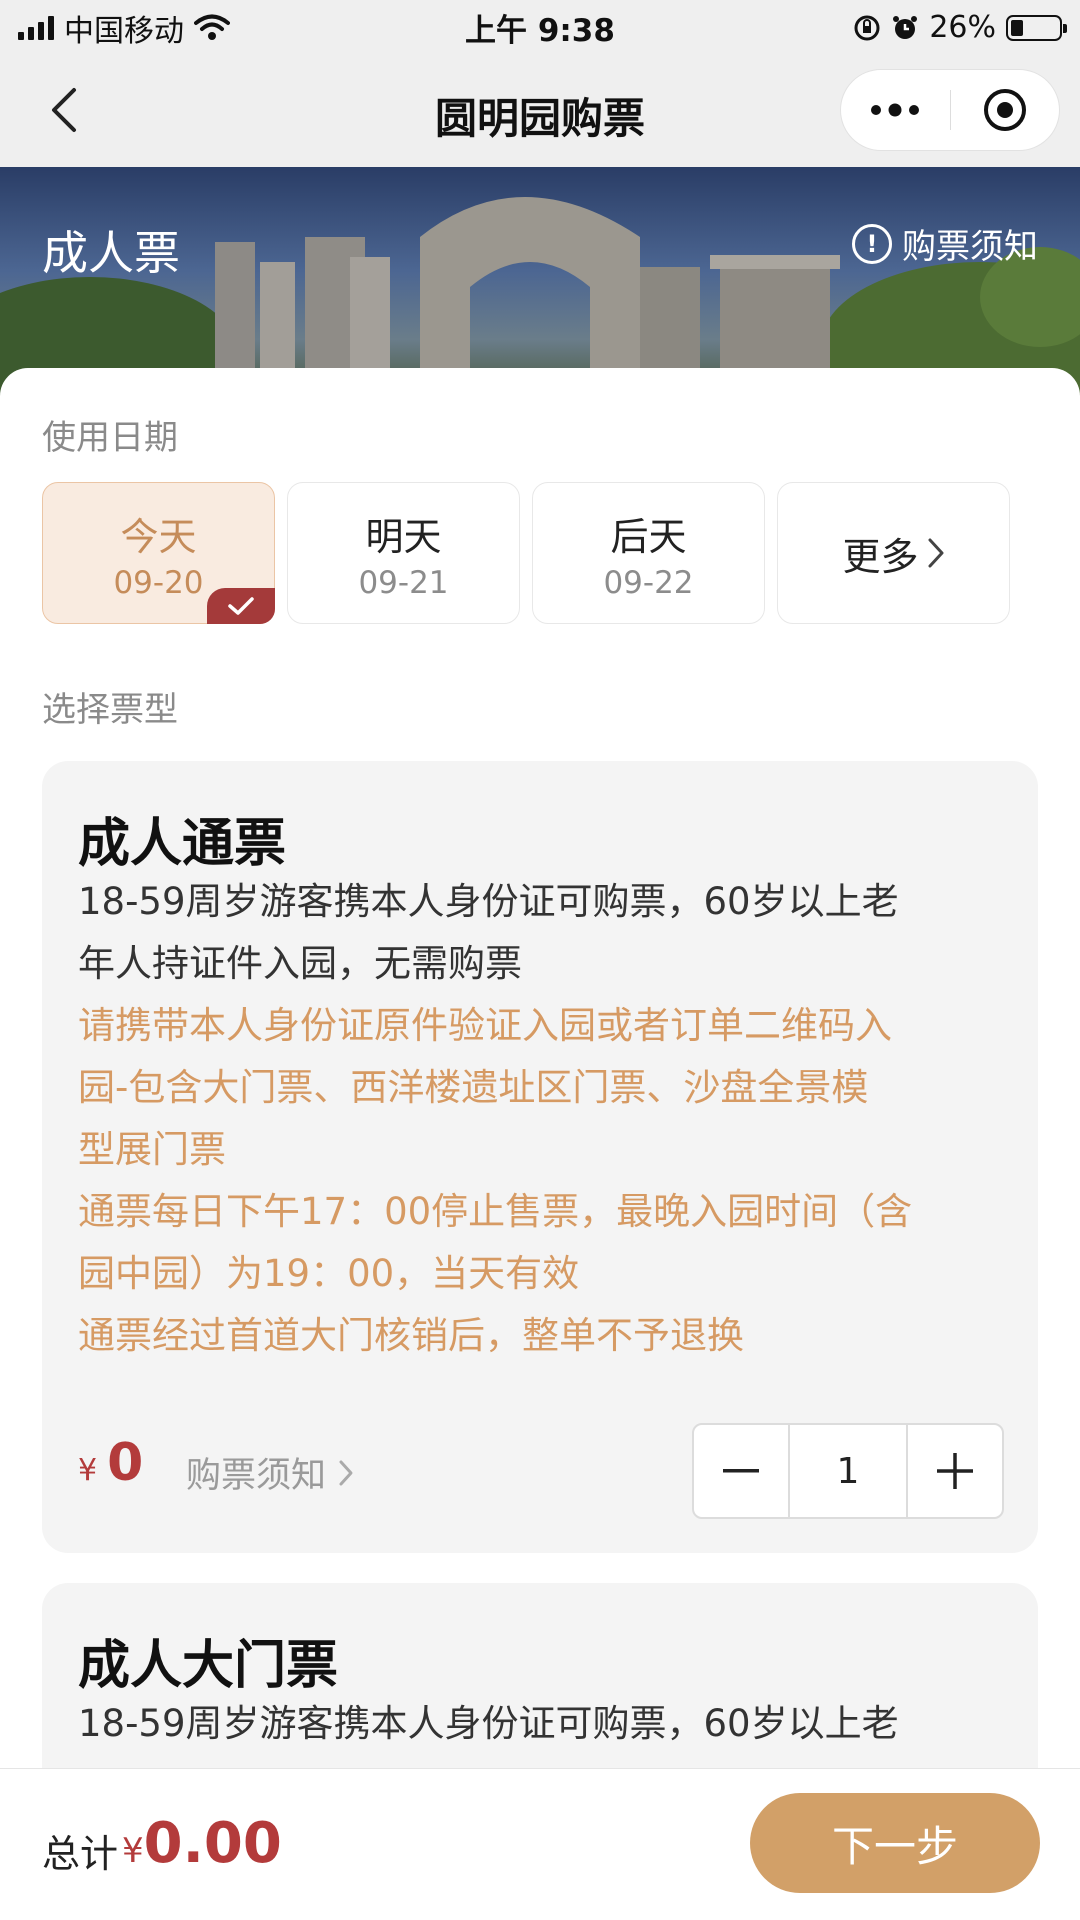 The image size is (1080, 1920). I want to click on purchase-notice-label: 购票须知, so click(970, 247).